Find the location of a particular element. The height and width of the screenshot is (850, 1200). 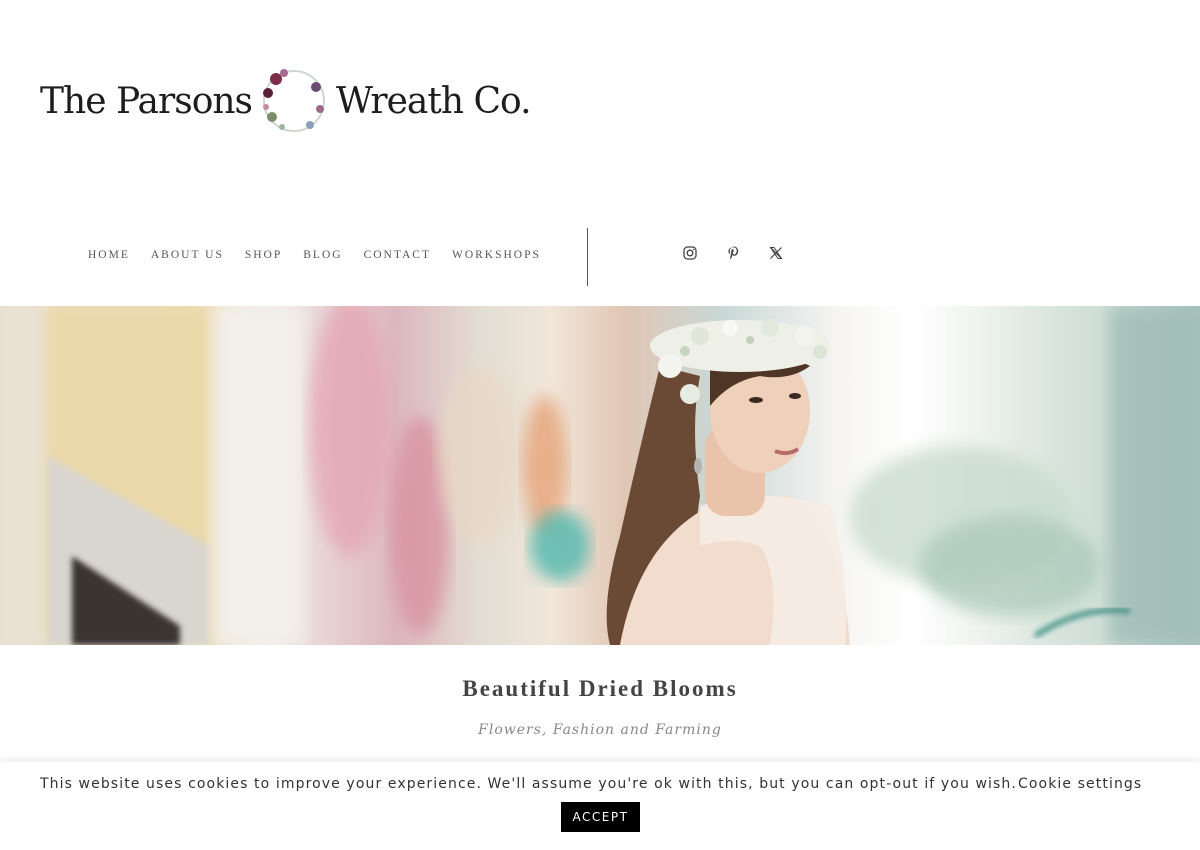

nav-item-contact: CONTACT is located at coordinates (397, 255).